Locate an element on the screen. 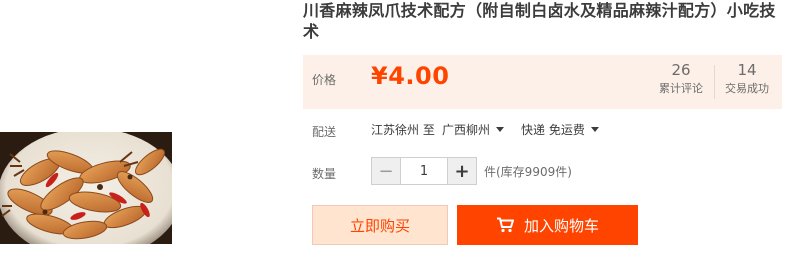  add-to-cart-button: 加入购物车 is located at coordinates (547, 225).